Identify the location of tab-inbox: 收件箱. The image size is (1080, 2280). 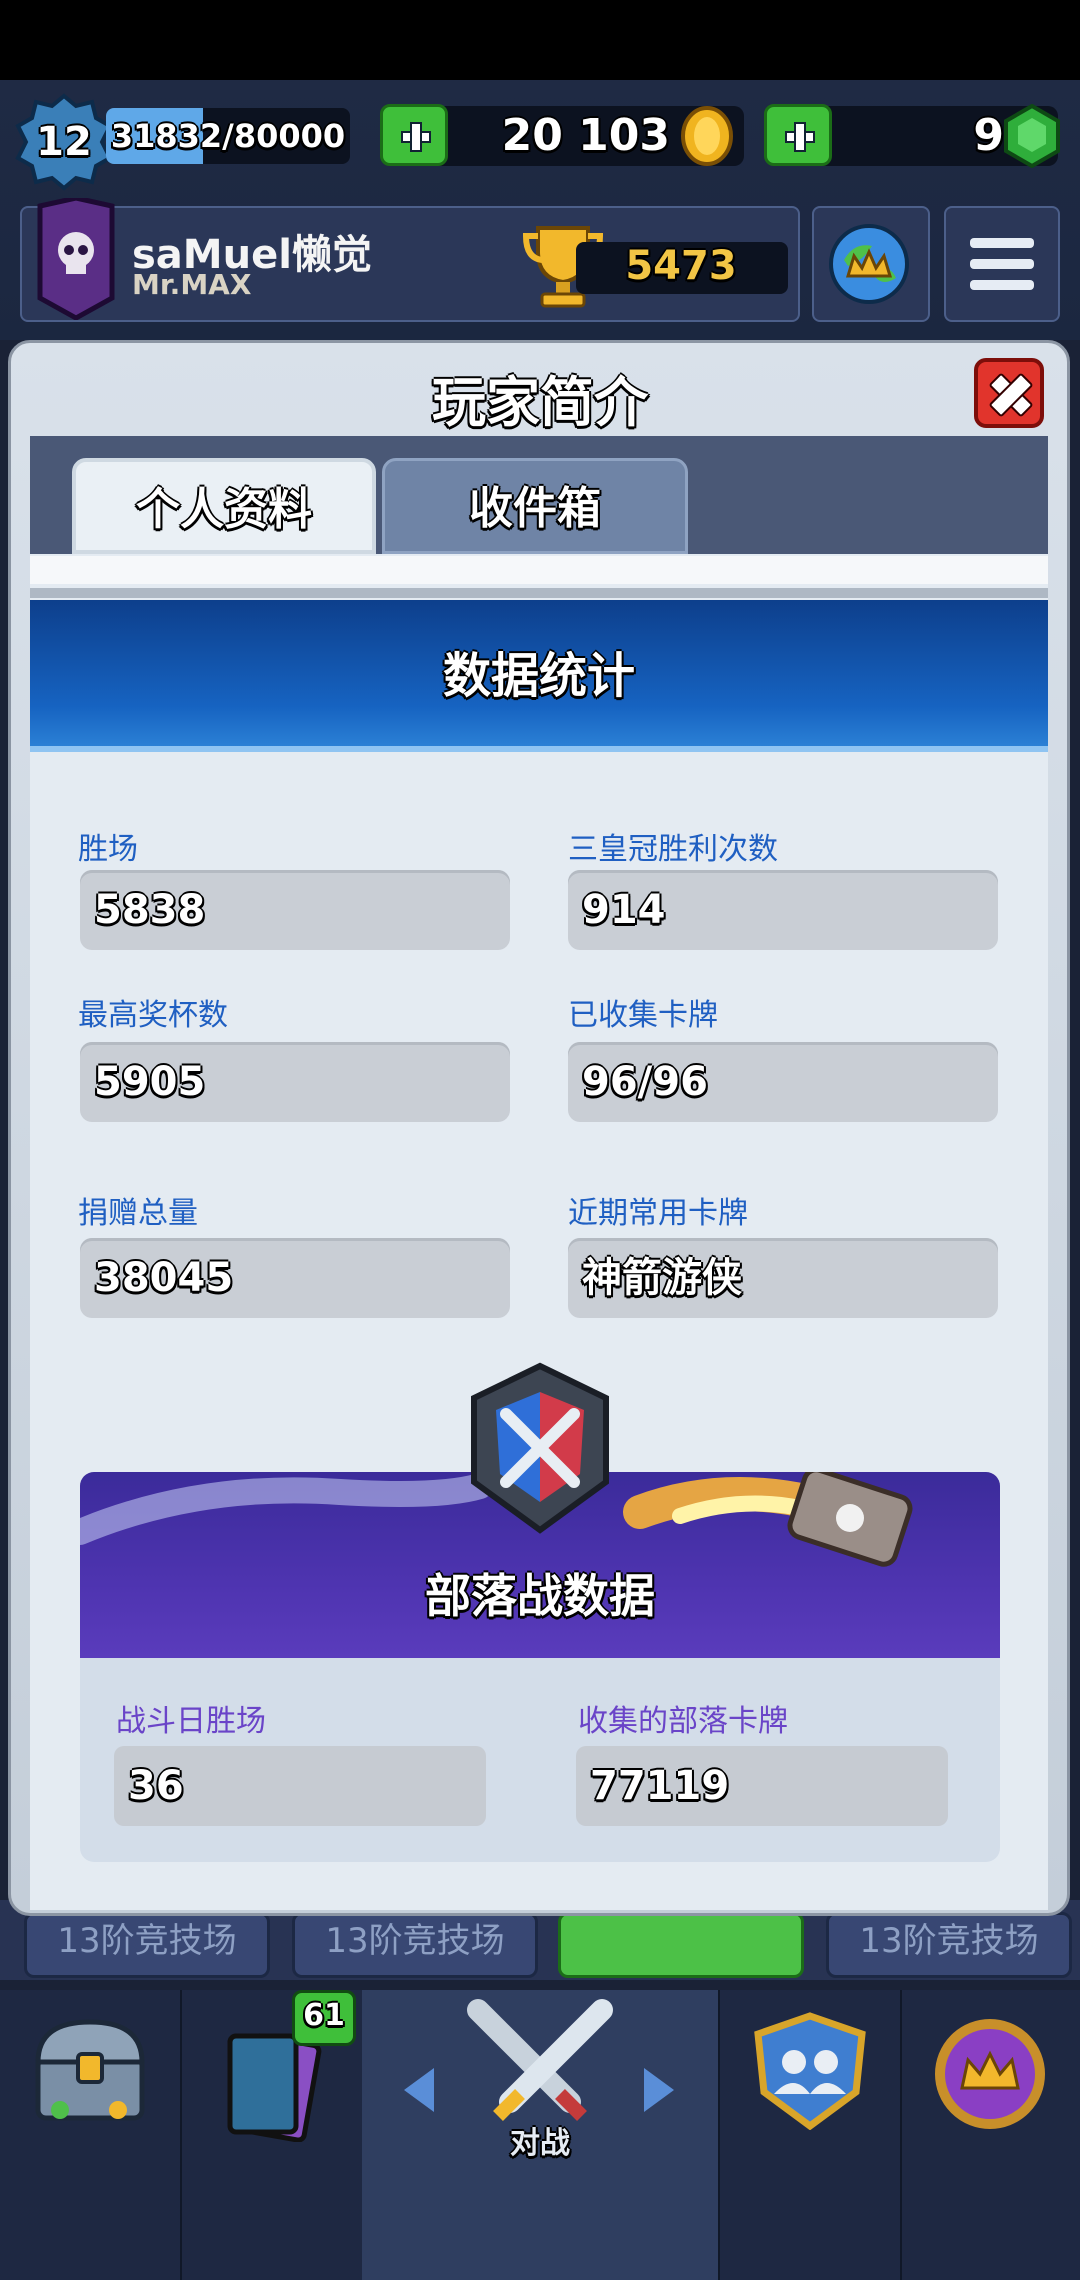
(535, 506).